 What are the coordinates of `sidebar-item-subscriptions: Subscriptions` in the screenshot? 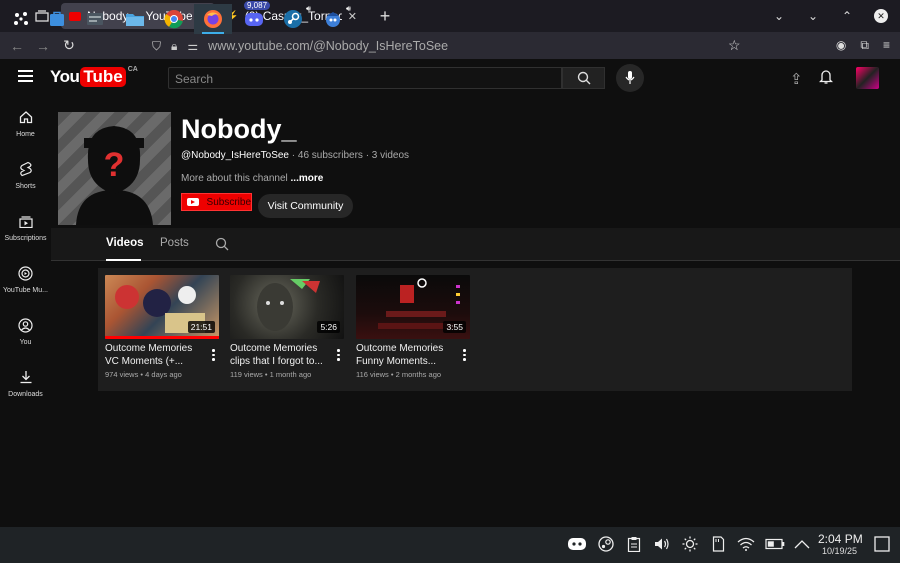 It's located at (25, 227).